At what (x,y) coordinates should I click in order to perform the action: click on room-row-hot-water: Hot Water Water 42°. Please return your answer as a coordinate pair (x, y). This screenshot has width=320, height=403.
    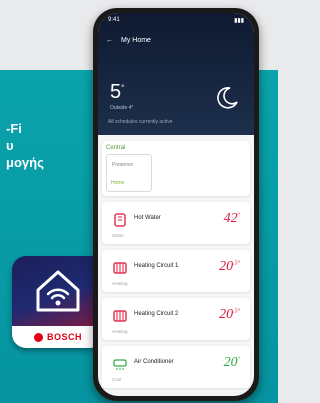
    Looking at the image, I should click on (176, 223).